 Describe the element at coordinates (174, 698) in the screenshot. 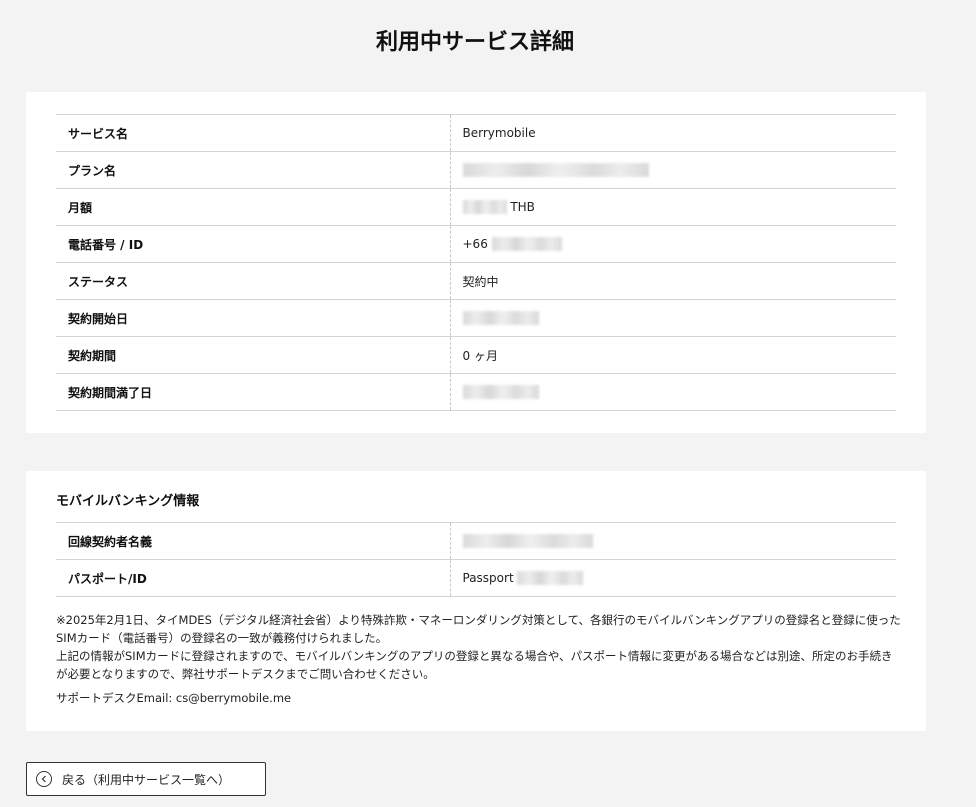

I see `support-email: サポートデスクEmail: cs@berrymobile.me` at that location.